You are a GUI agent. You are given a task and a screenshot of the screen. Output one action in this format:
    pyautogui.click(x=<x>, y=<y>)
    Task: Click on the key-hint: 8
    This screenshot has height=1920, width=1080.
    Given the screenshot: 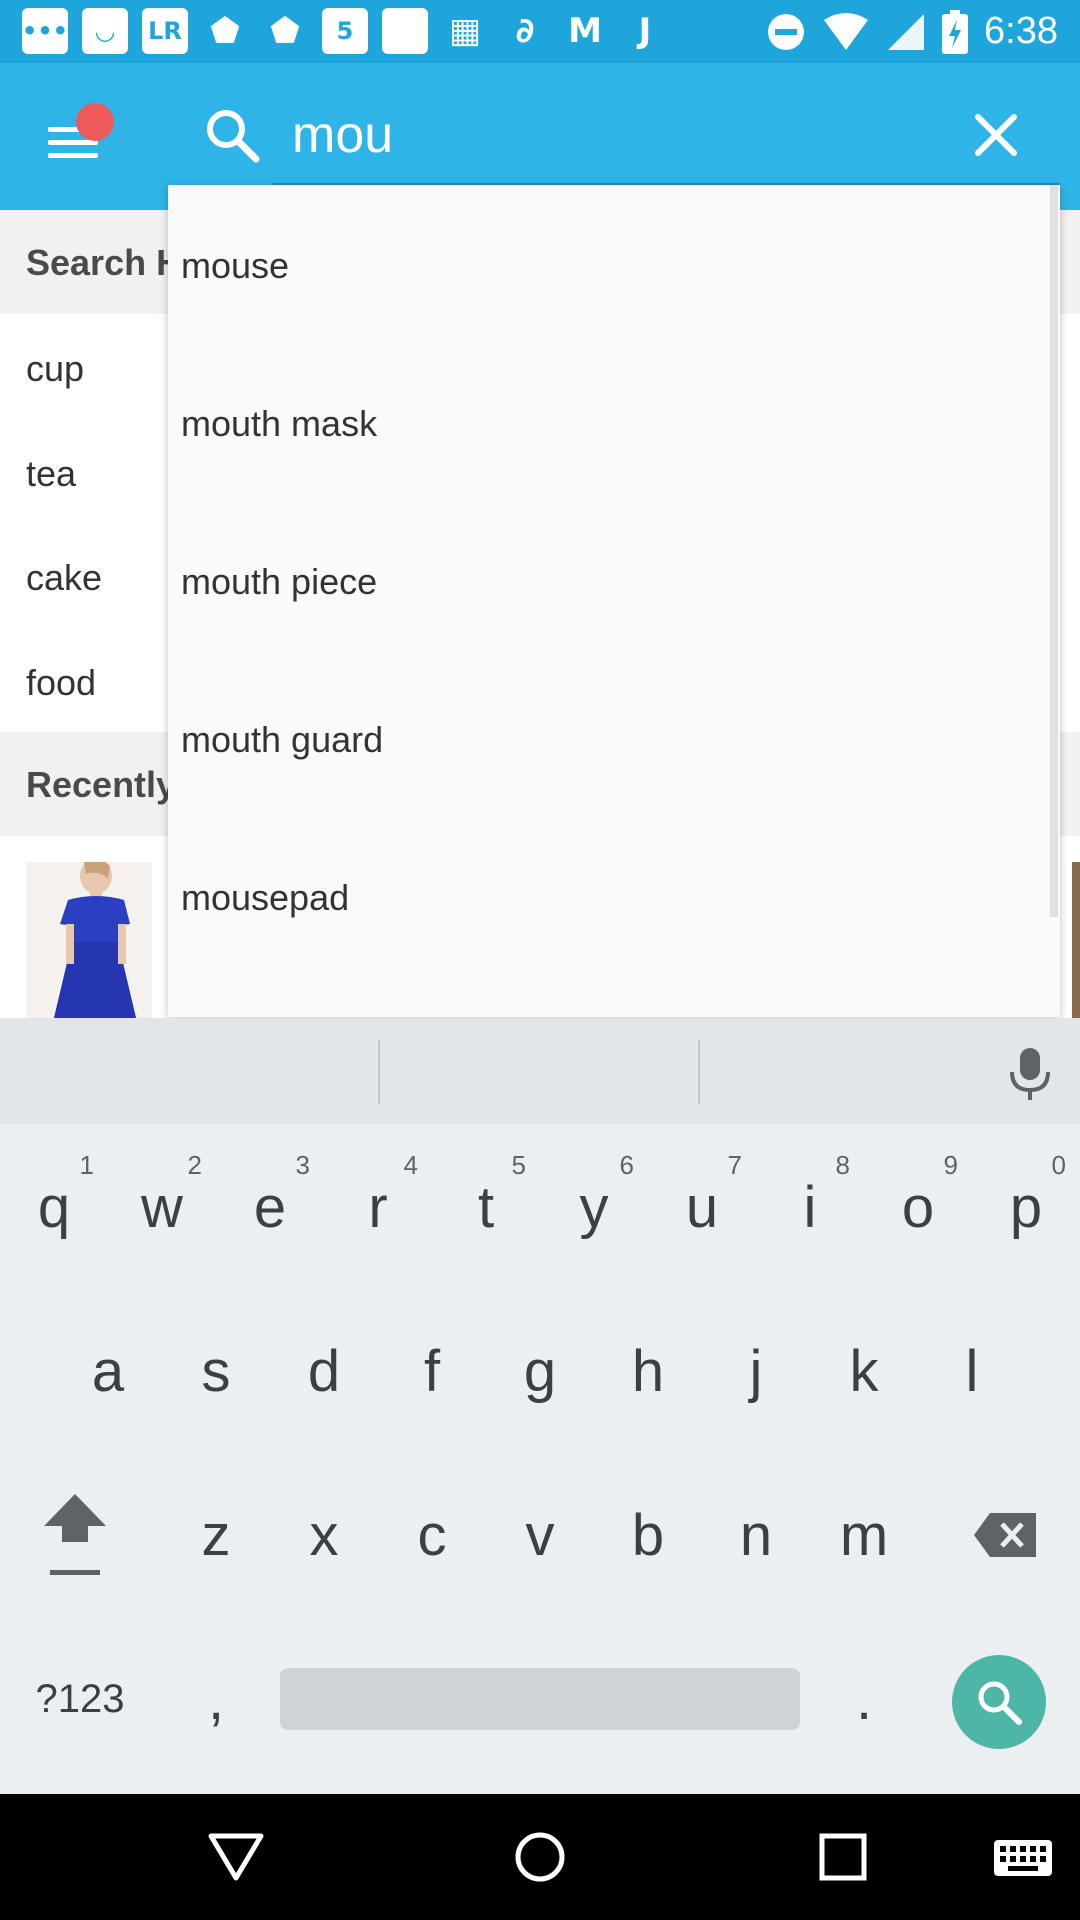 What is the action you would take?
    pyautogui.click(x=842, y=1165)
    